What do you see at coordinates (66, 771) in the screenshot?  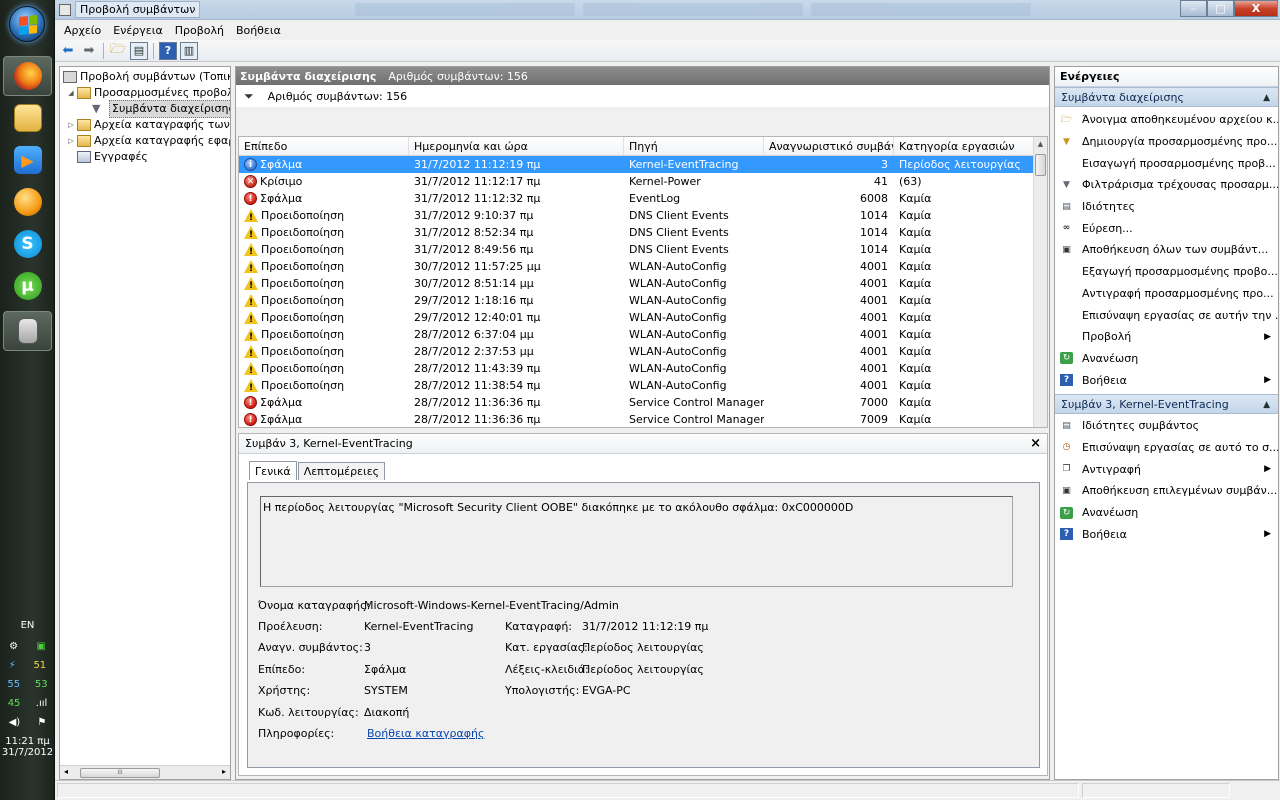 I see `scroll-left-icon: ◂` at bounding box center [66, 771].